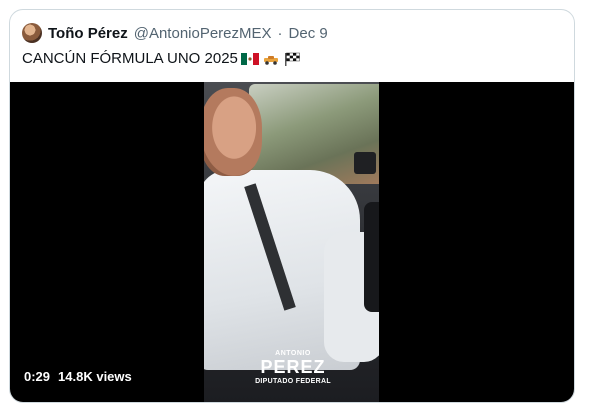  I want to click on video-watermark: ANTONIO PEREZ DIPUTADO FEDERAL, so click(293, 367).